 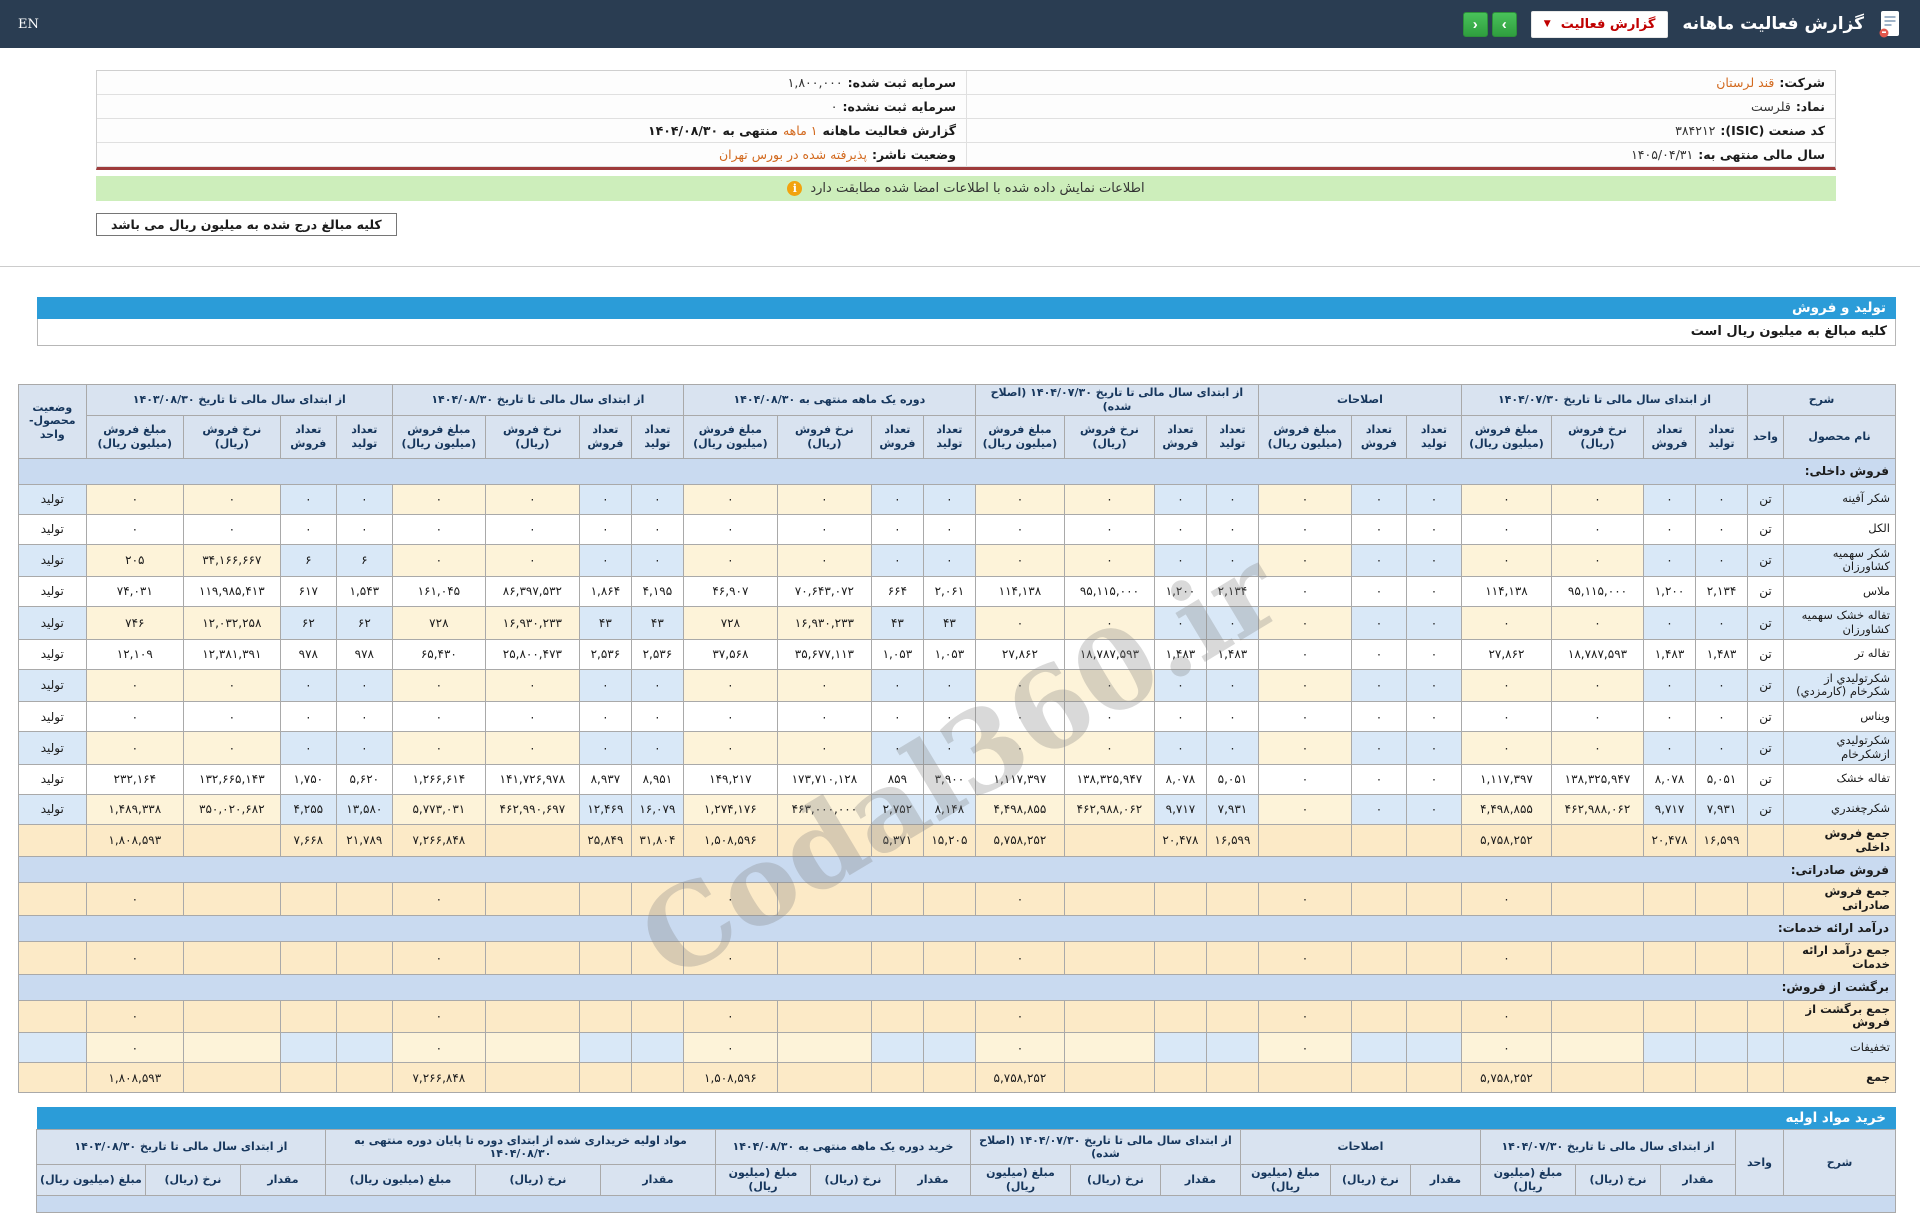 I want to click on info-cell: نماد: قلرست, so click(x=1400, y=107).